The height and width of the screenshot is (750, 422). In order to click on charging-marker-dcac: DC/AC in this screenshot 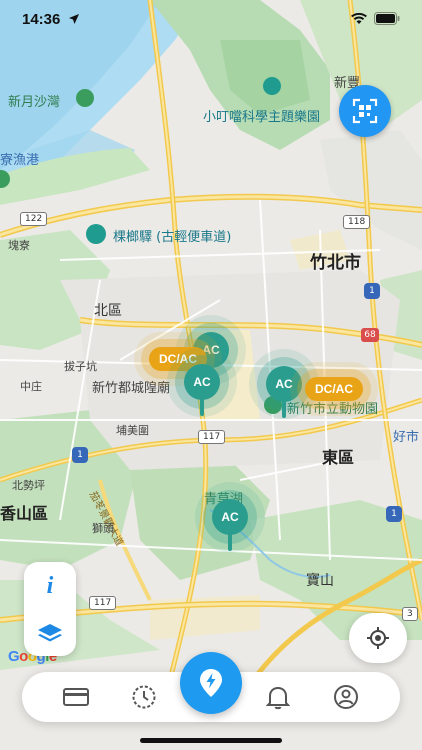, I will do `click(334, 389)`.